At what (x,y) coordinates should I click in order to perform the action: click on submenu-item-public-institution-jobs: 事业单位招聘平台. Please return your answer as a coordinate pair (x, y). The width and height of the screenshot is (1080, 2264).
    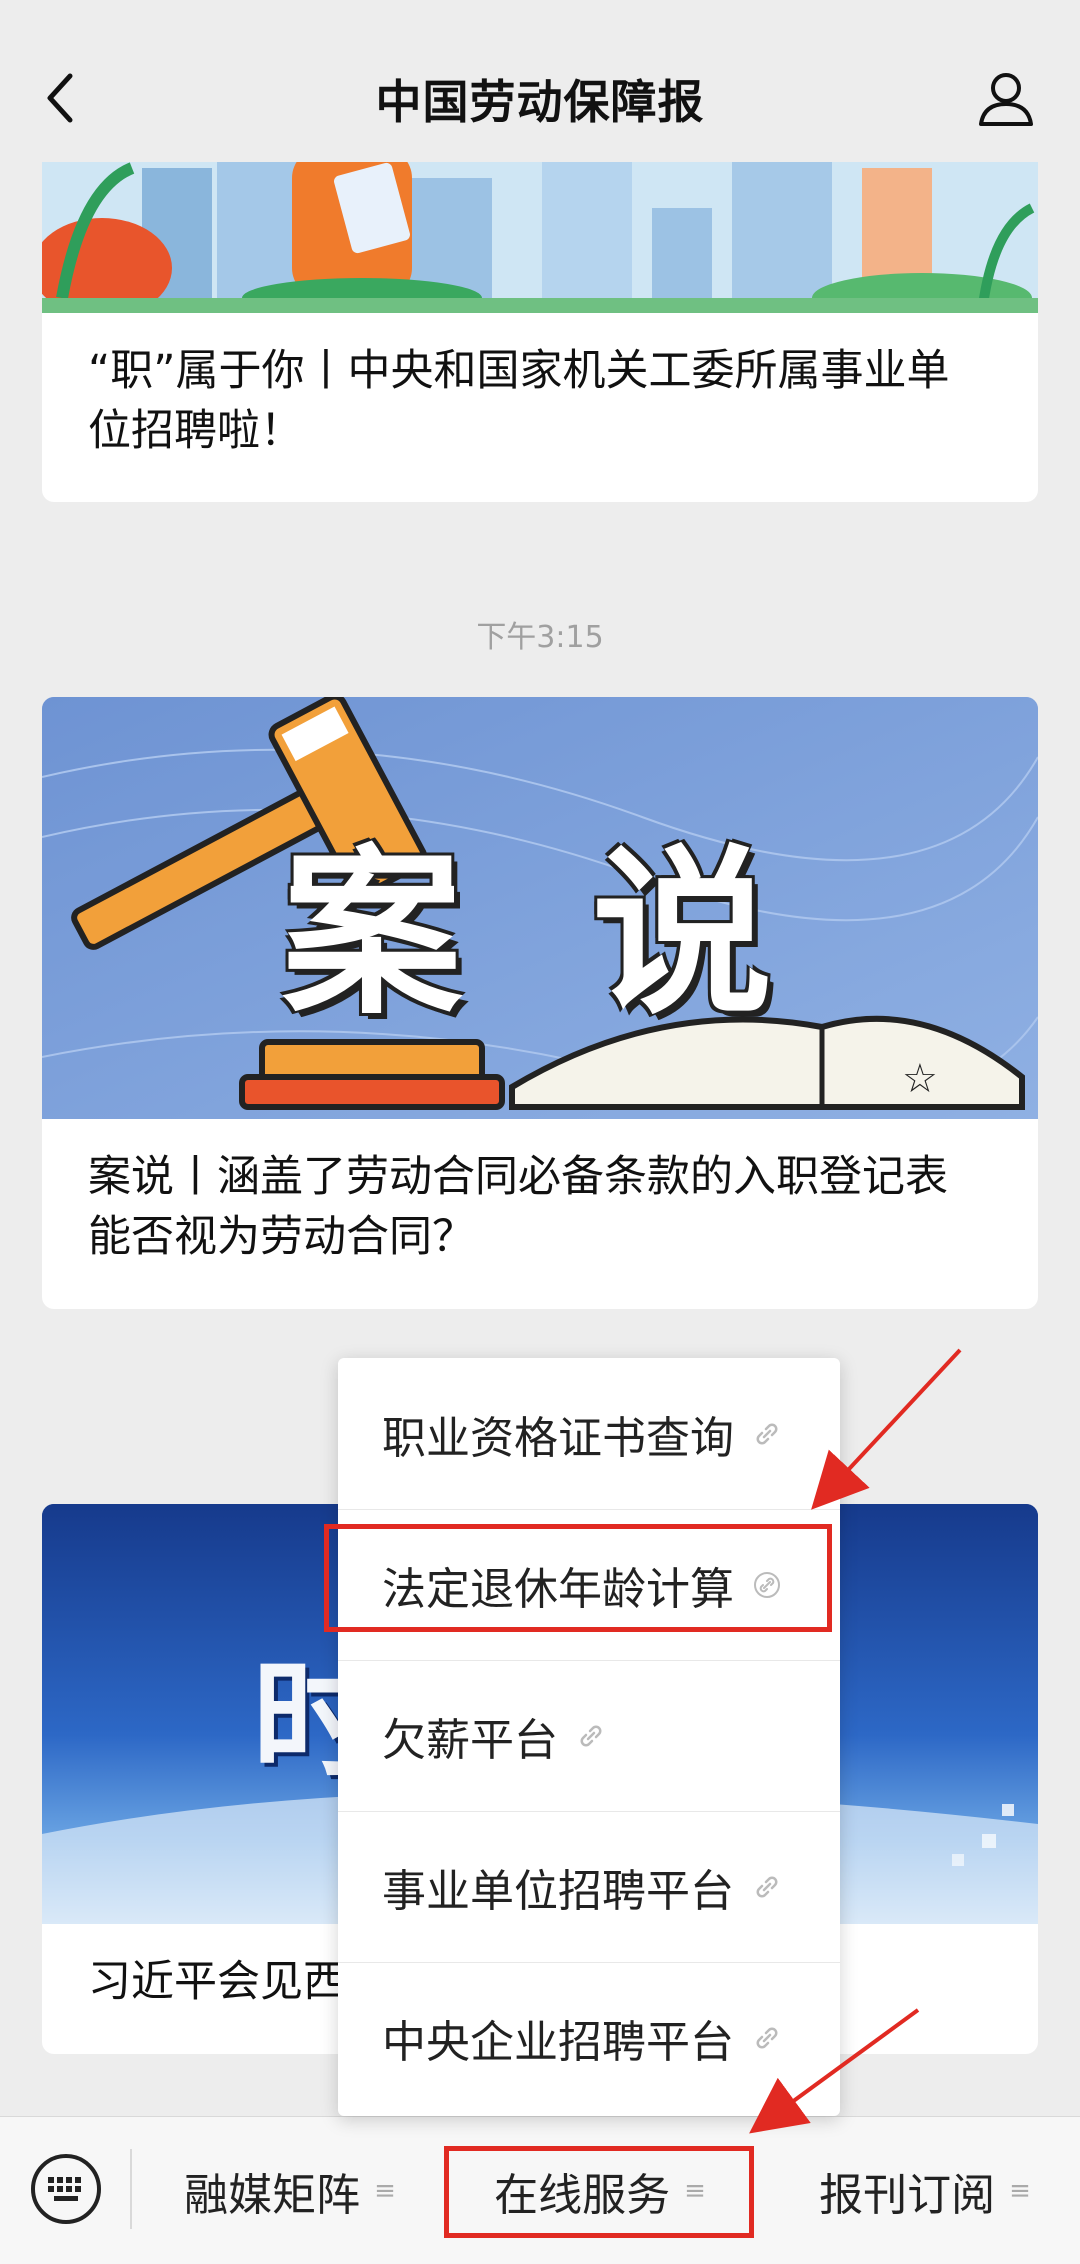
    Looking at the image, I should click on (589, 1886).